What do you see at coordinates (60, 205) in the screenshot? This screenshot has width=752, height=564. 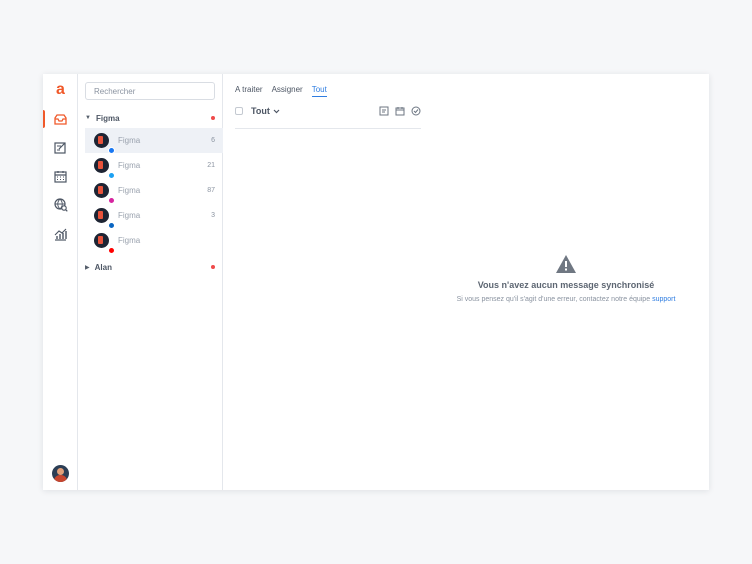 I see `globe-search-icon` at bounding box center [60, 205].